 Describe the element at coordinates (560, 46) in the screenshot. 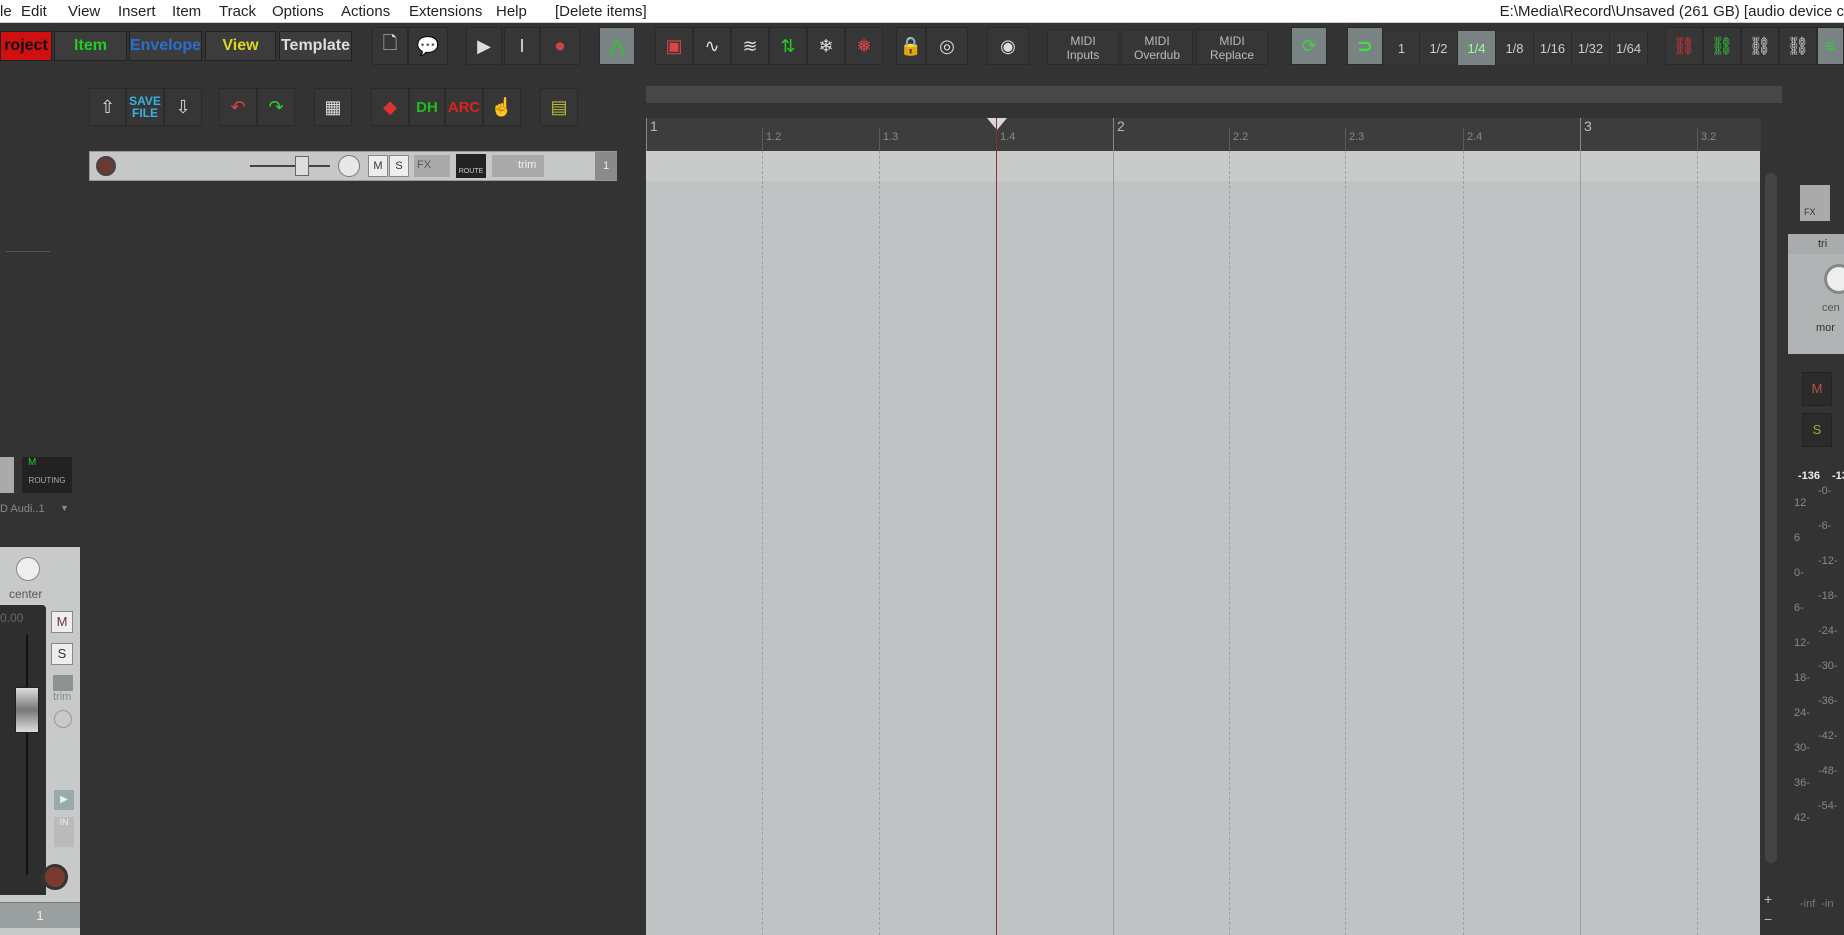

I see `record-arm-icon: ⏺` at that location.